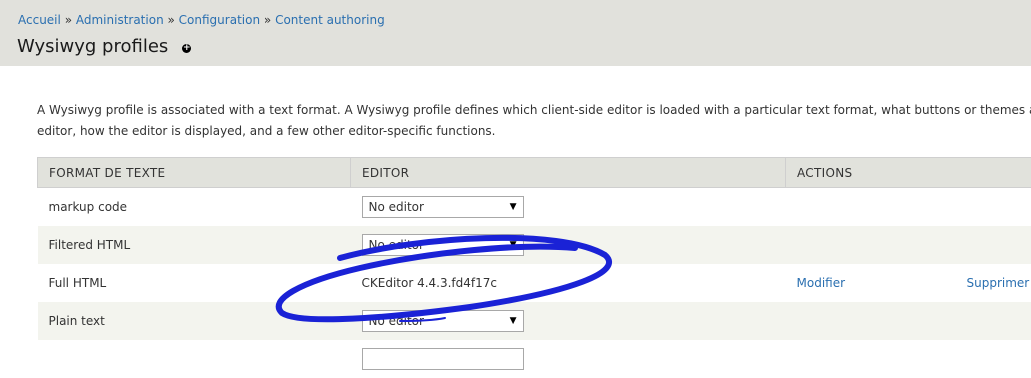 The width and height of the screenshot is (1031, 378). I want to click on format-name: Full HTML, so click(194, 283).